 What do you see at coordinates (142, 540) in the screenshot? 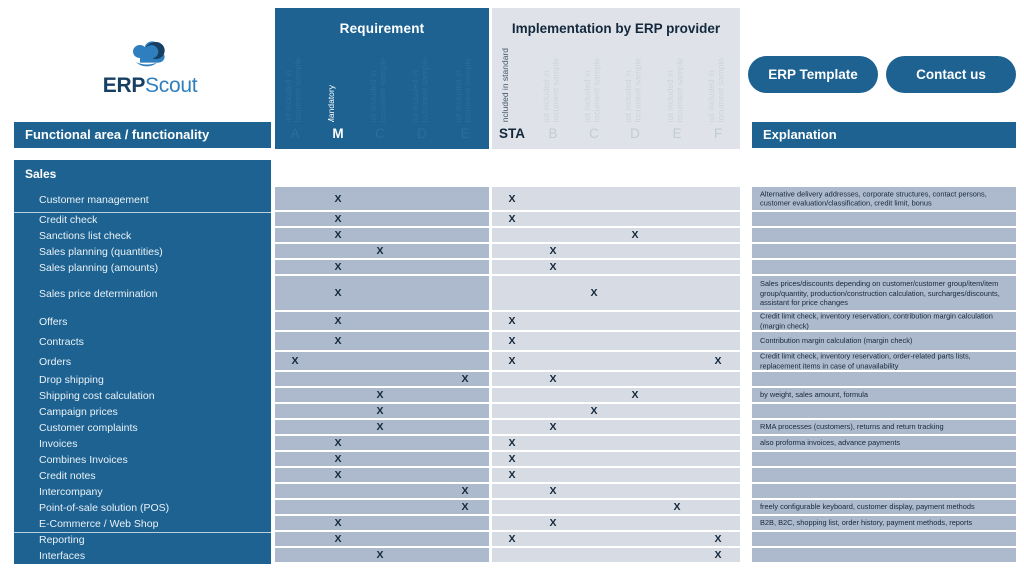
I see `functional-area-row: Reporting` at bounding box center [142, 540].